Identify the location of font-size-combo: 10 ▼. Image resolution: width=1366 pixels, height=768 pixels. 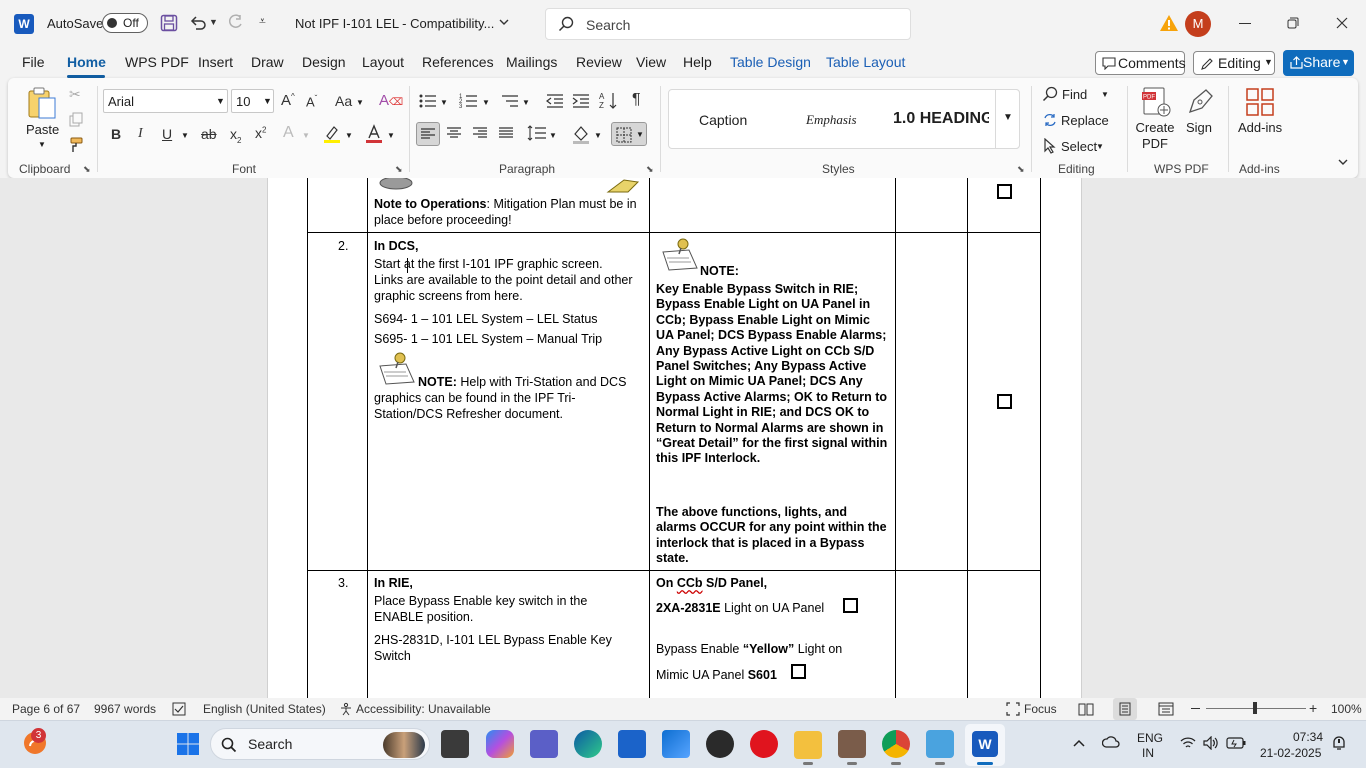
(252, 101).